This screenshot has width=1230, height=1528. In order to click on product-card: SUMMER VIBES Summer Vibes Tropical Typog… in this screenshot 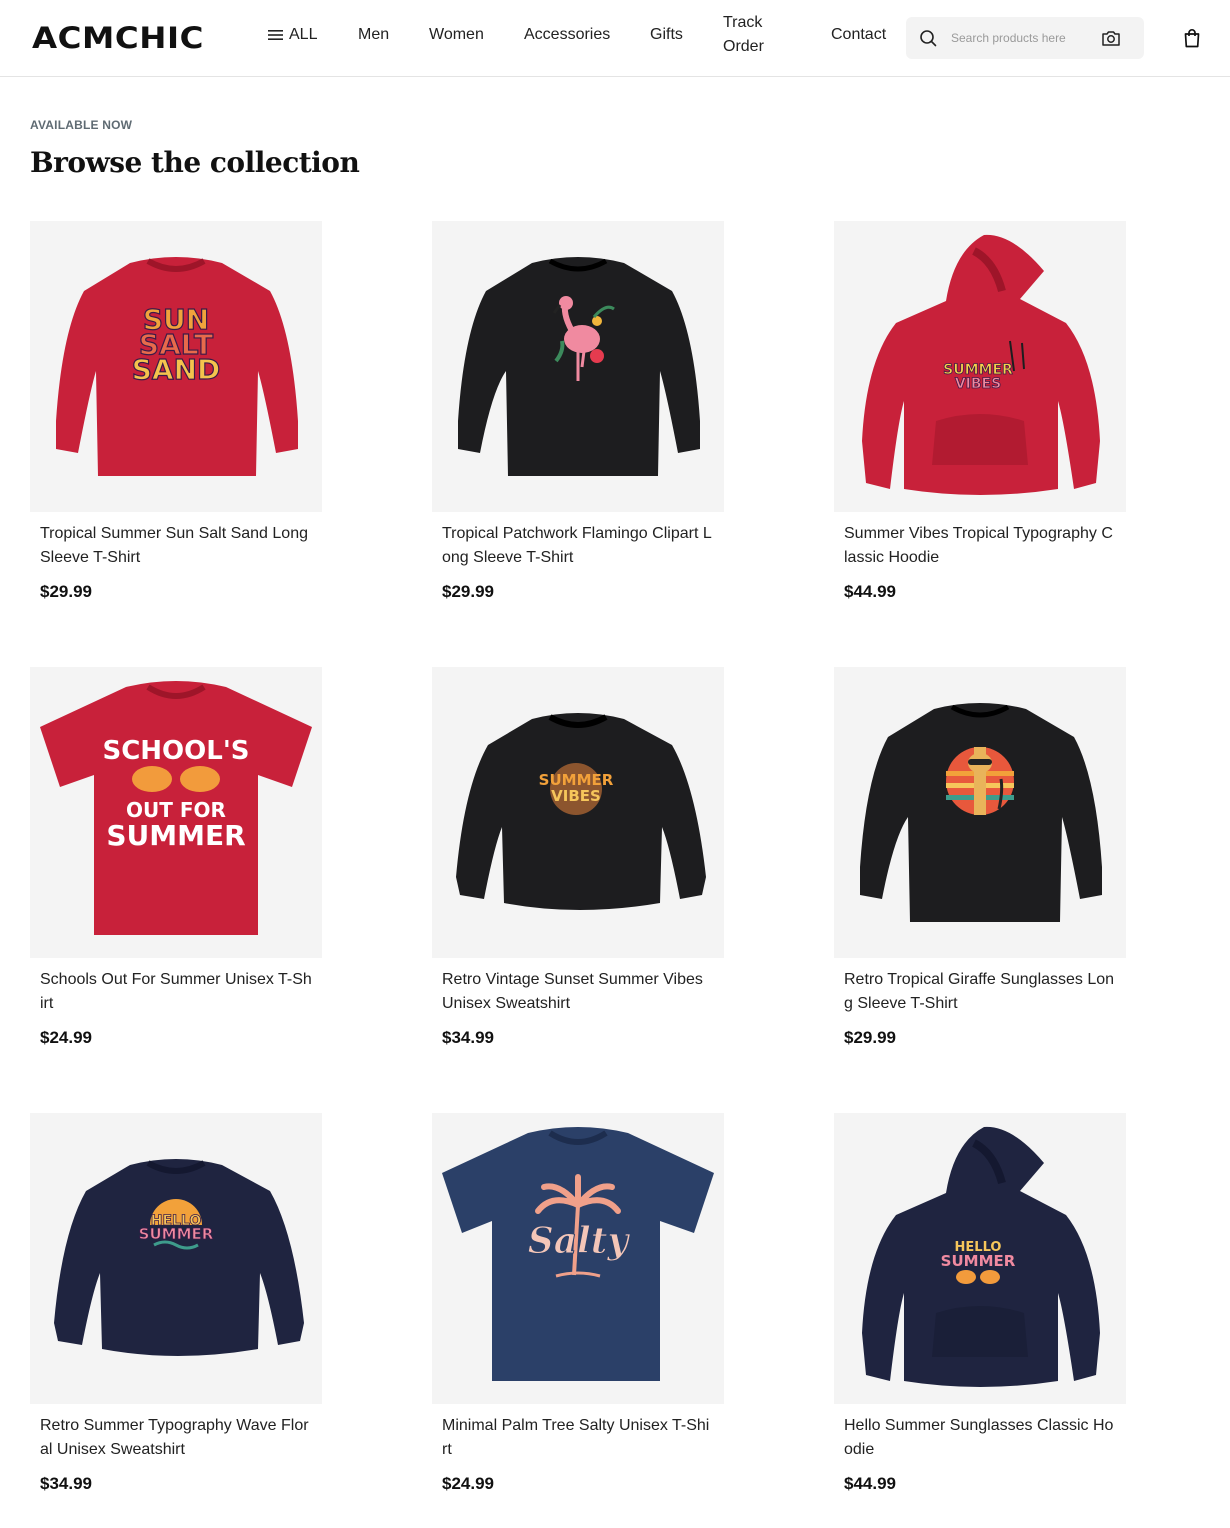, I will do `click(980, 411)`.